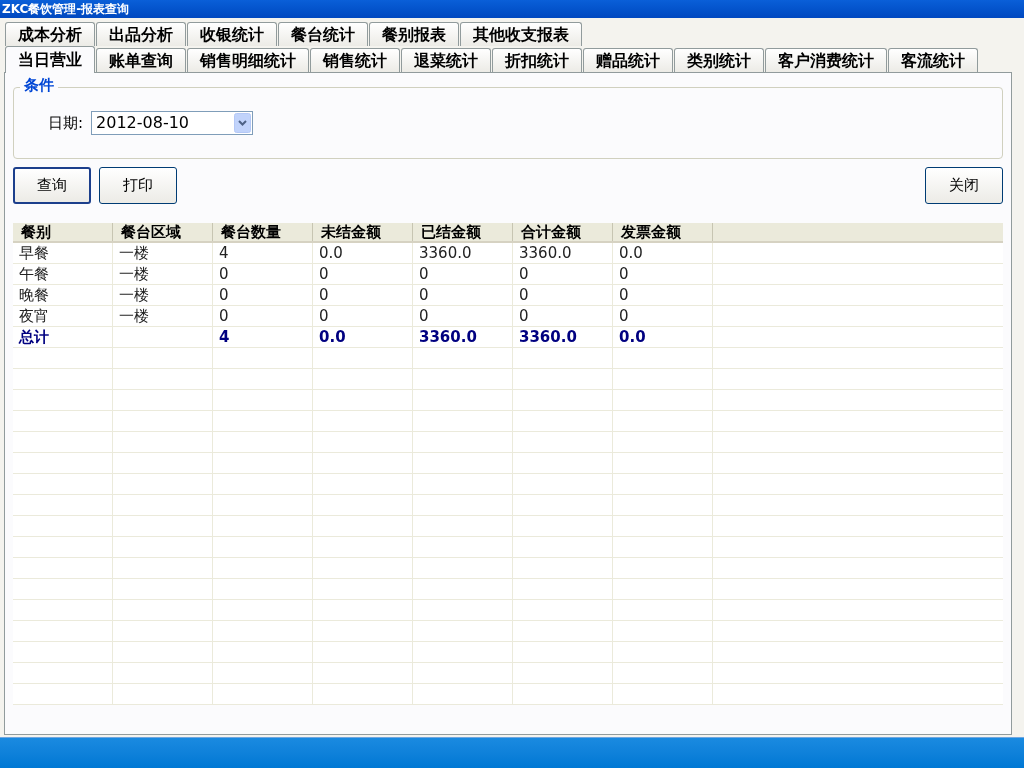 The width and height of the screenshot is (1024, 768). I want to click on tab: 收银统计, so click(232, 34).